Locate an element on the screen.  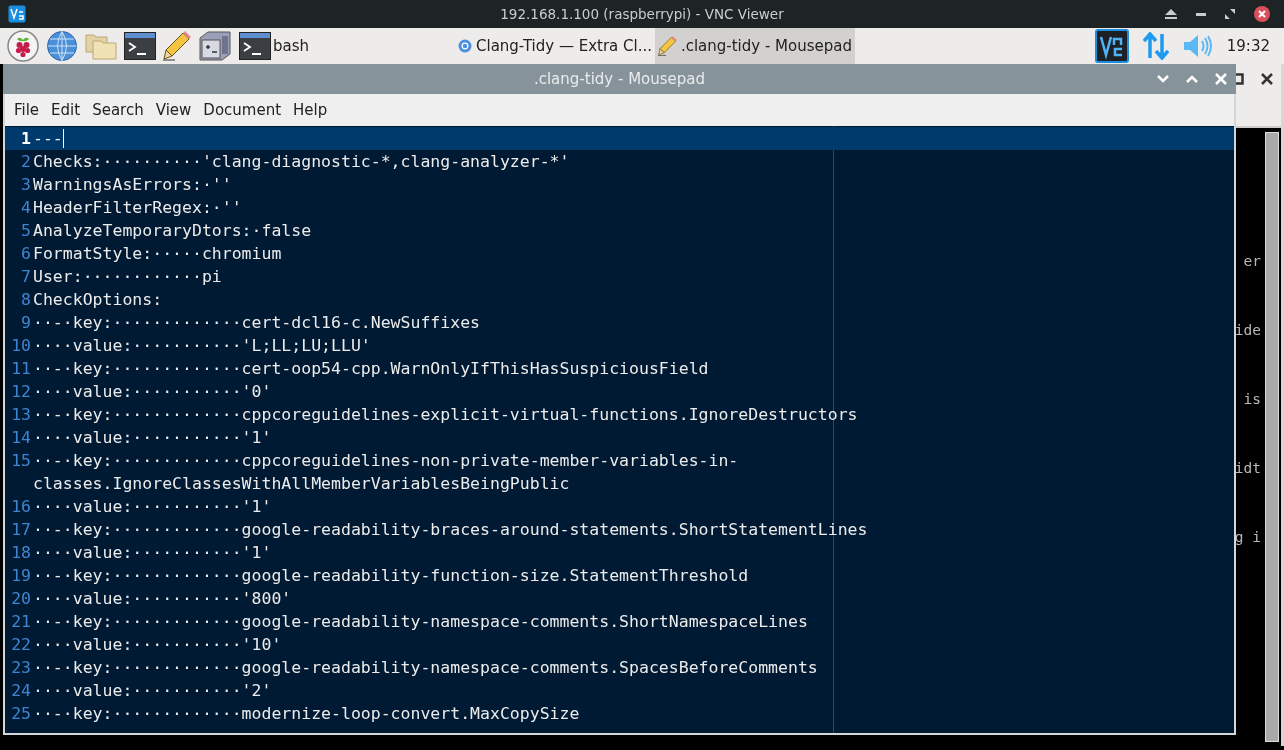
line-number: 23 is located at coordinates (21, 668).